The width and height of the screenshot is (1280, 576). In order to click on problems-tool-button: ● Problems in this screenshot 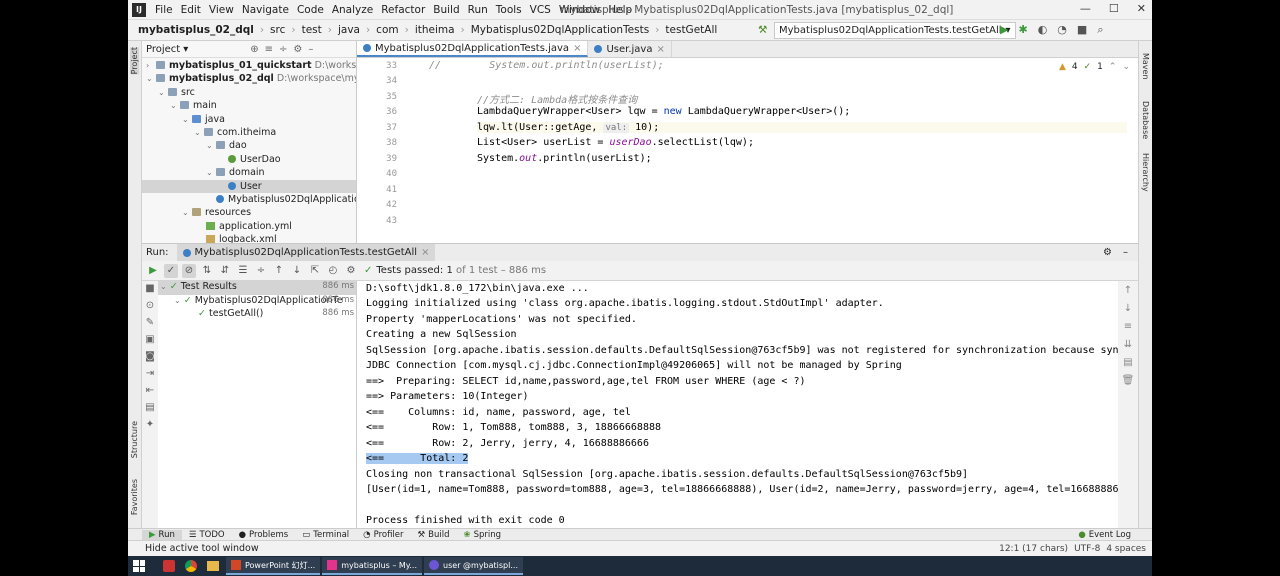, I will do `click(264, 535)`.